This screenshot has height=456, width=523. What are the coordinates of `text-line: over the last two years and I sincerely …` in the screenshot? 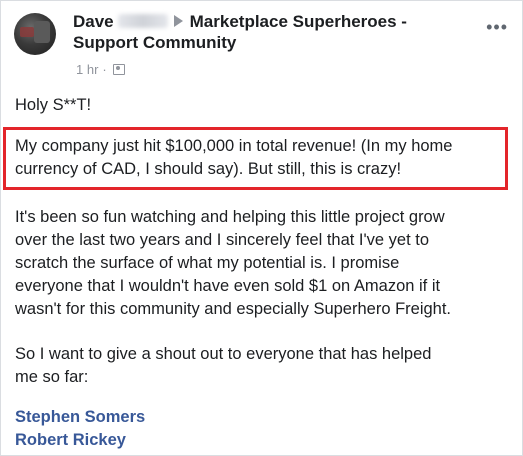 It's located at (222, 240).